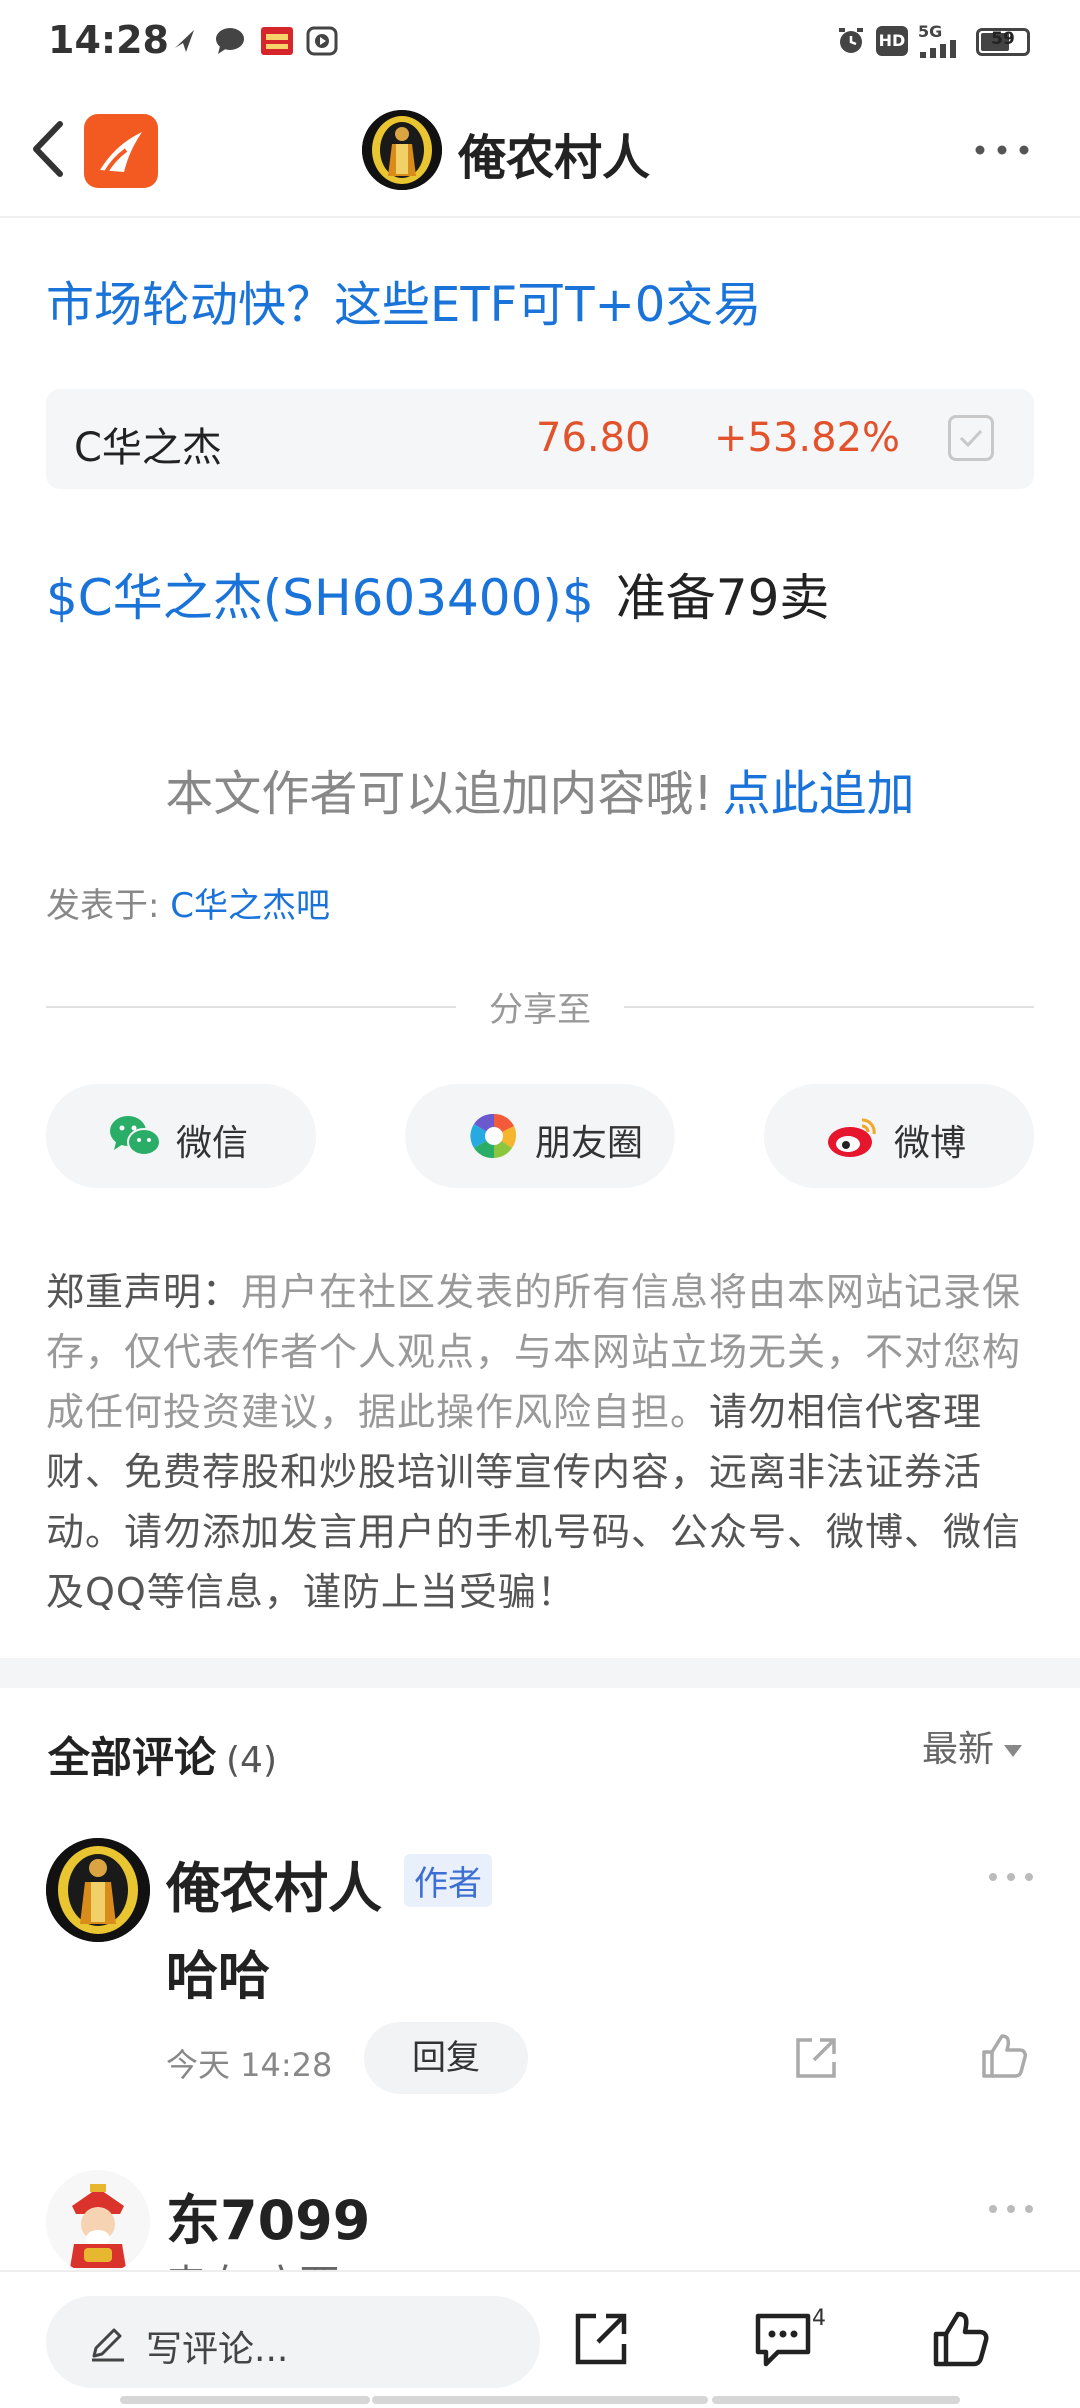  I want to click on share-divider-right, so click(829, 1007).